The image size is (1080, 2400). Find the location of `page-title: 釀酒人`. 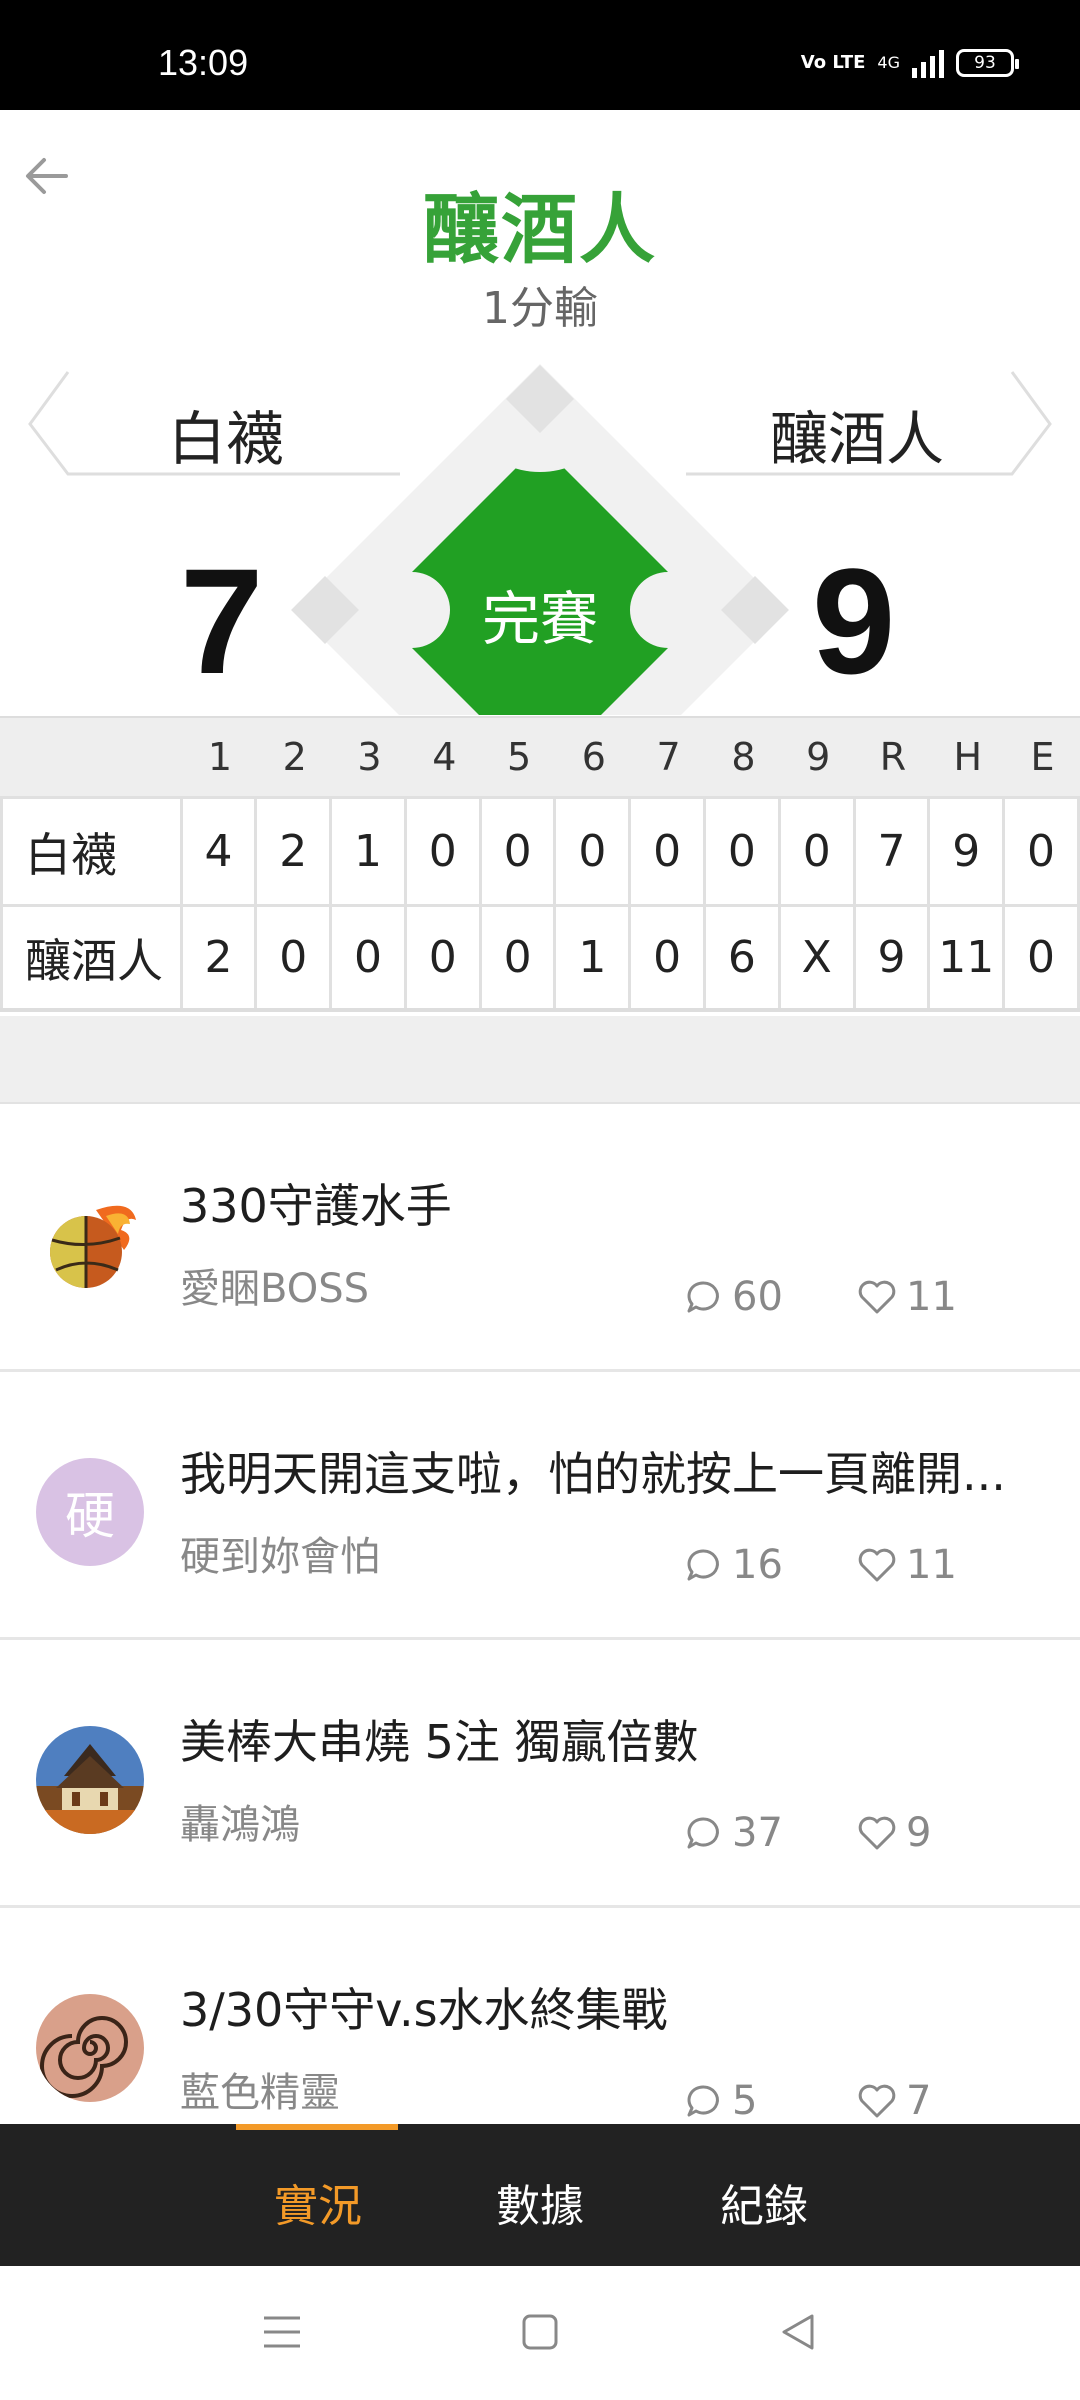

page-title: 釀酒人 is located at coordinates (540, 229).